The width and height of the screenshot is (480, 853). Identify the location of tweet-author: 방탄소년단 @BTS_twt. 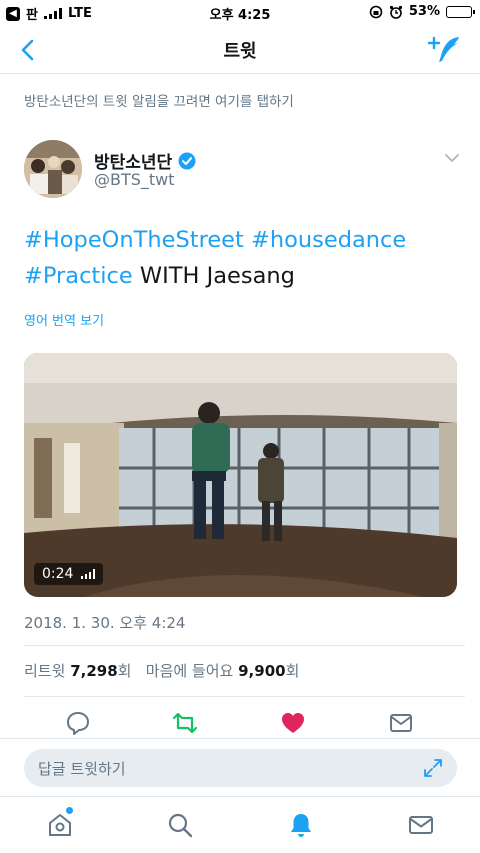
(244, 170).